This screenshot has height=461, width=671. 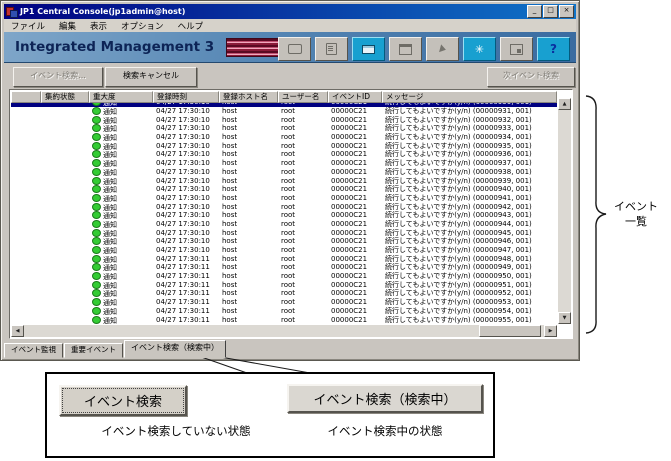 What do you see at coordinates (550, 331) in the screenshot?
I see `scroll-right-icon: ▶` at bounding box center [550, 331].